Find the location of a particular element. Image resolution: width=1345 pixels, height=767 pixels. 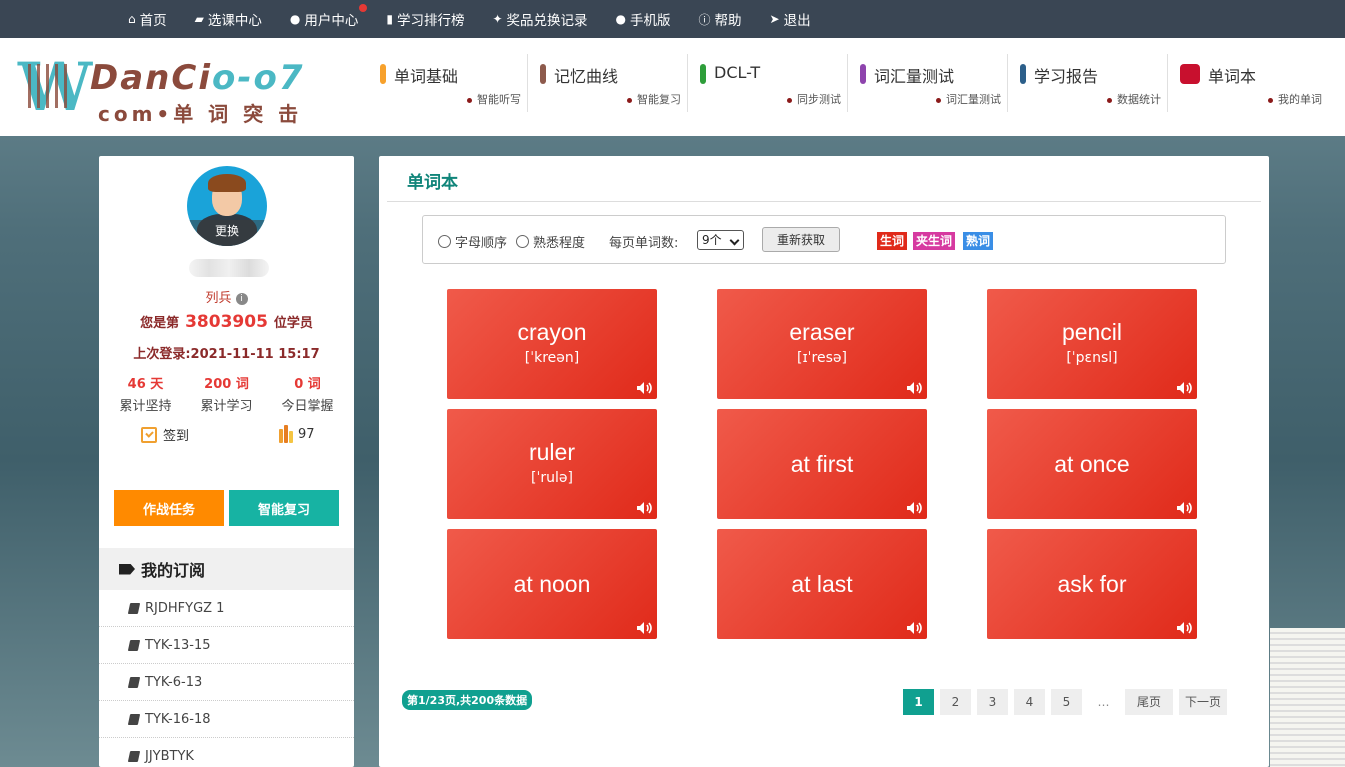

subscription-item: JJYBTYK is located at coordinates (226, 752).